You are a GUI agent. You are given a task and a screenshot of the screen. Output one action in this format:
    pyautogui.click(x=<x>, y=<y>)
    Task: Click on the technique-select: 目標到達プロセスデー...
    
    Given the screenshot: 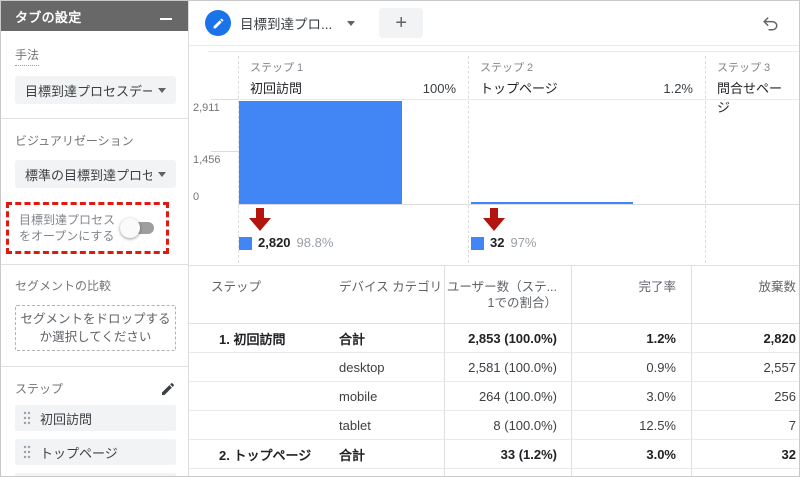 What is the action you would take?
    pyautogui.click(x=95, y=90)
    